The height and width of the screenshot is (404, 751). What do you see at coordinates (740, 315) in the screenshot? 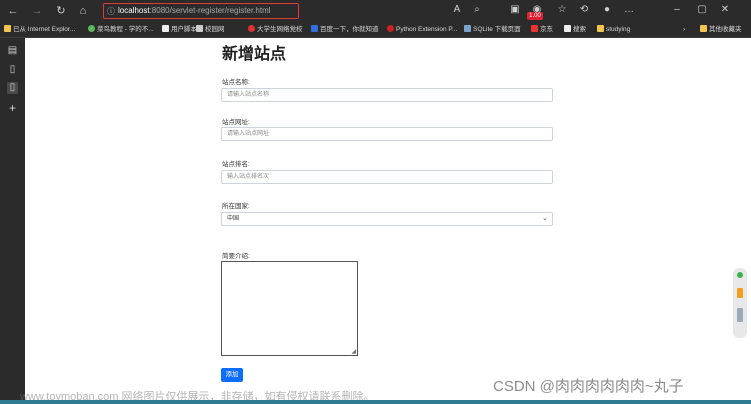
I see `tool-icon` at bounding box center [740, 315].